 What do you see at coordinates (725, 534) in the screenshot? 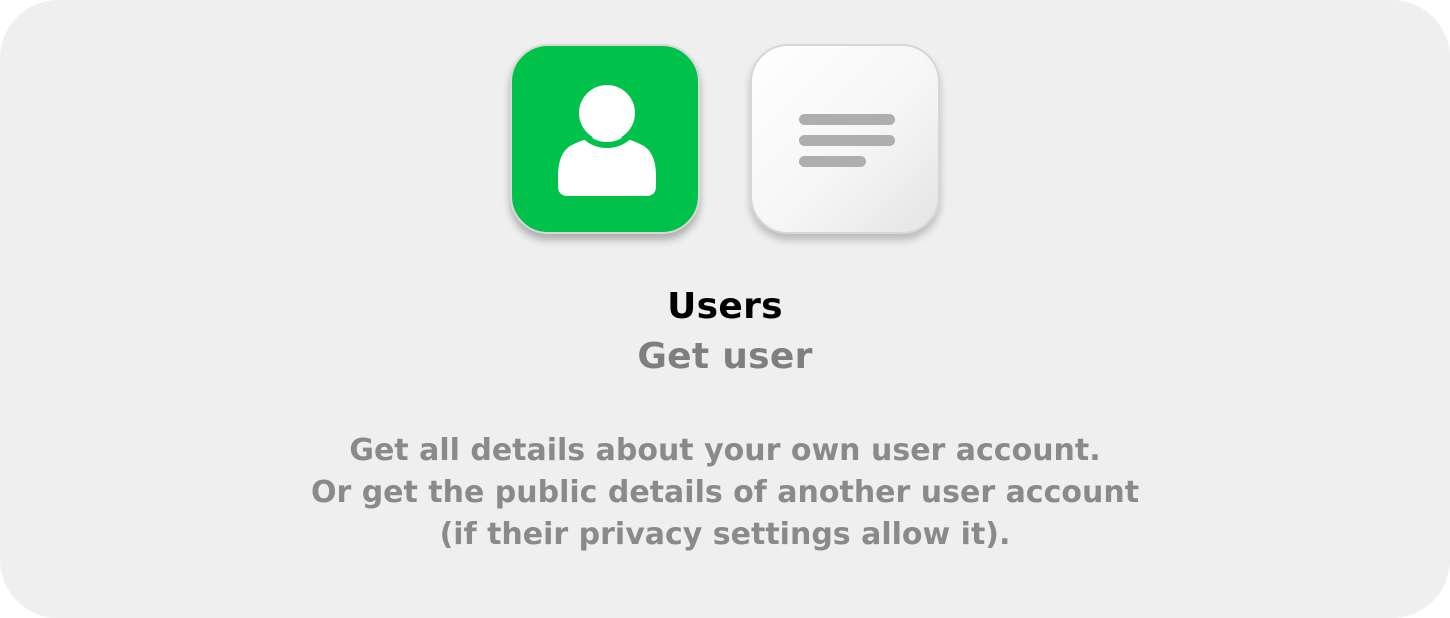
I see `description-line: (if their privacy settings allow it).` at bounding box center [725, 534].